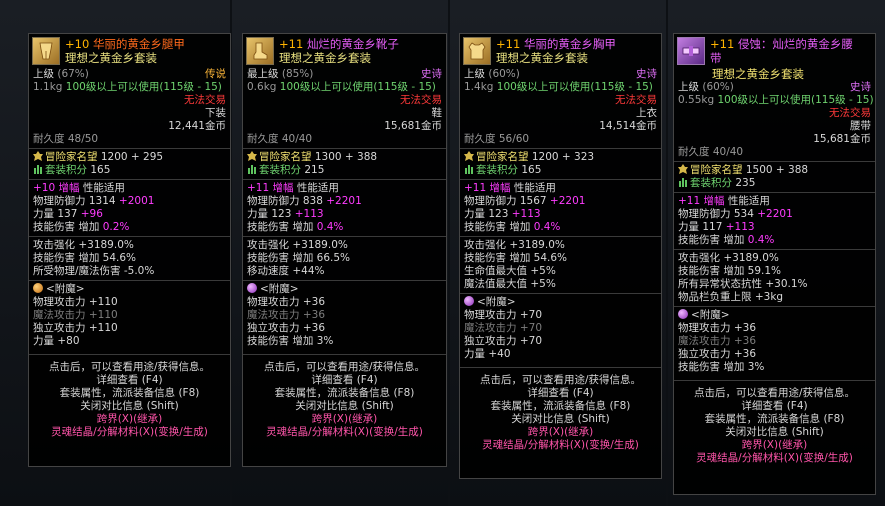 The width and height of the screenshot is (885, 506). I want to click on grade-row: 最上级 (85%) 史诗, so click(344, 74).